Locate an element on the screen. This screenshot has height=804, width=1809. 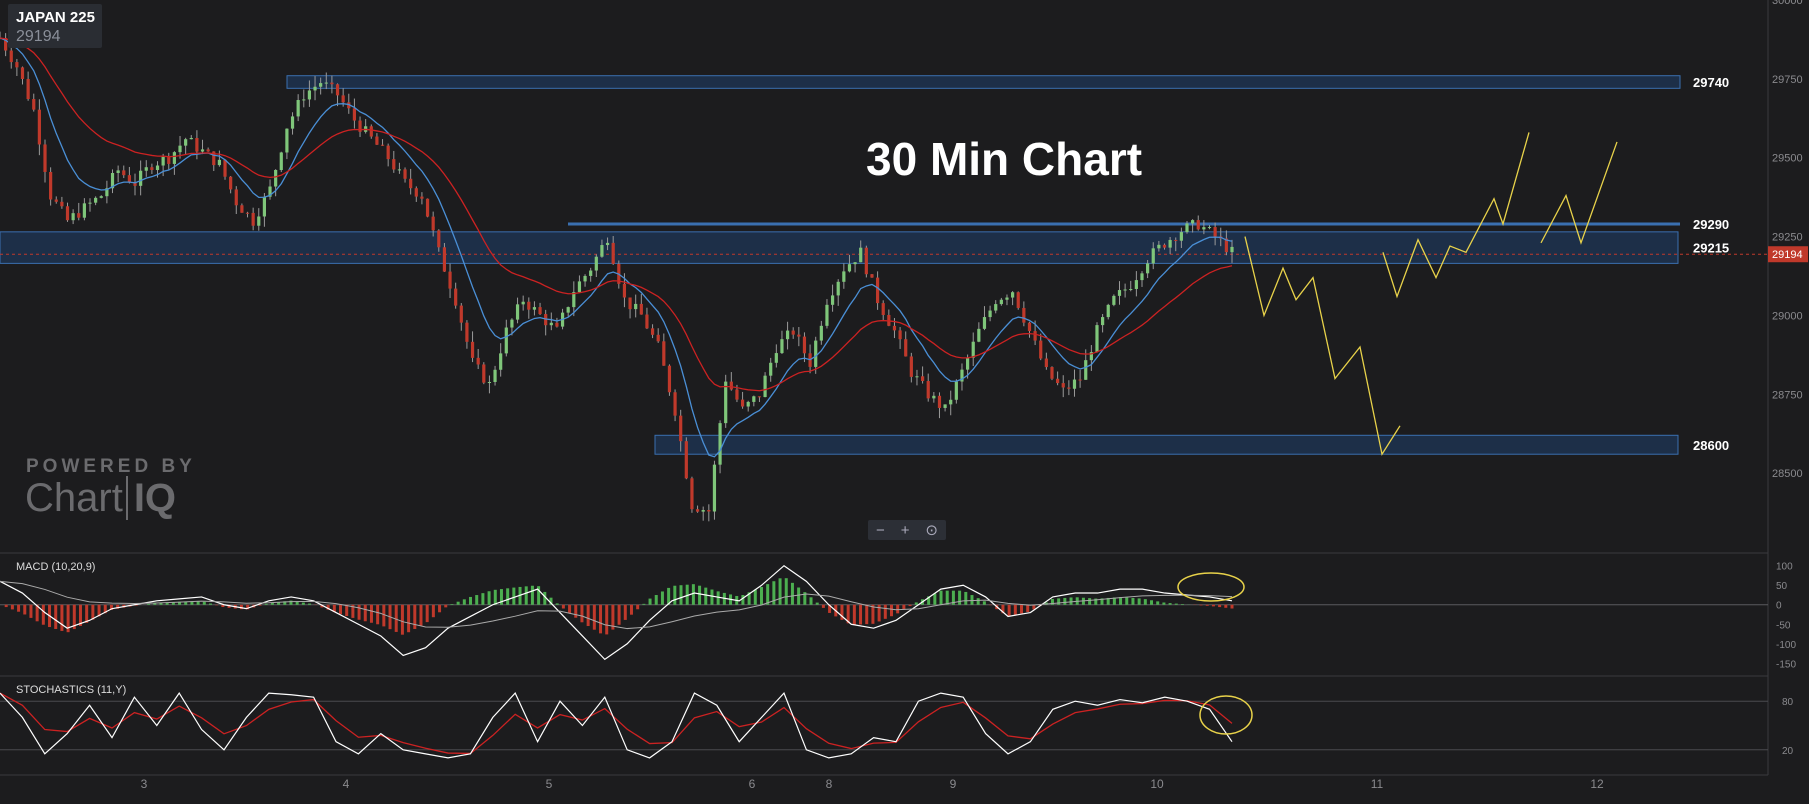
zoom-in-button: + is located at coordinates (905, 530).